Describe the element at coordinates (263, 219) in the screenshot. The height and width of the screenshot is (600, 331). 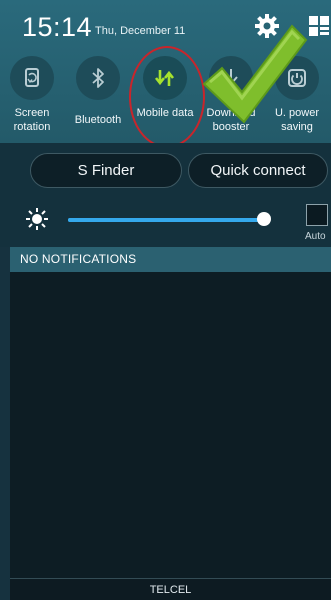
I see `brightness-slider-thumb` at that location.